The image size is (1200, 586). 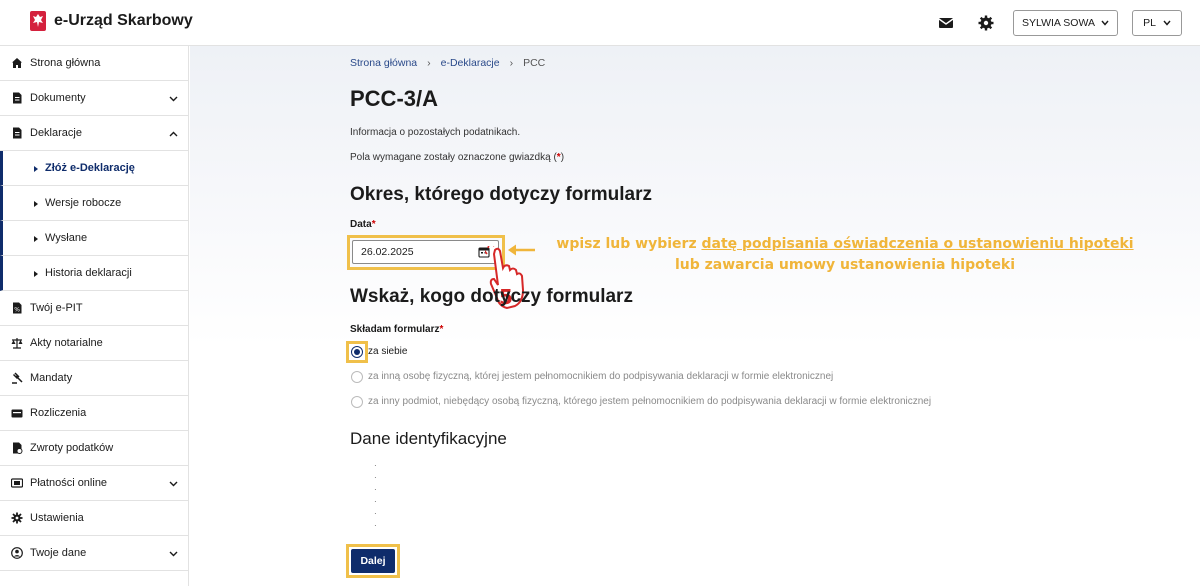 What do you see at coordinates (17, 63) in the screenshot?
I see `home-icon` at bounding box center [17, 63].